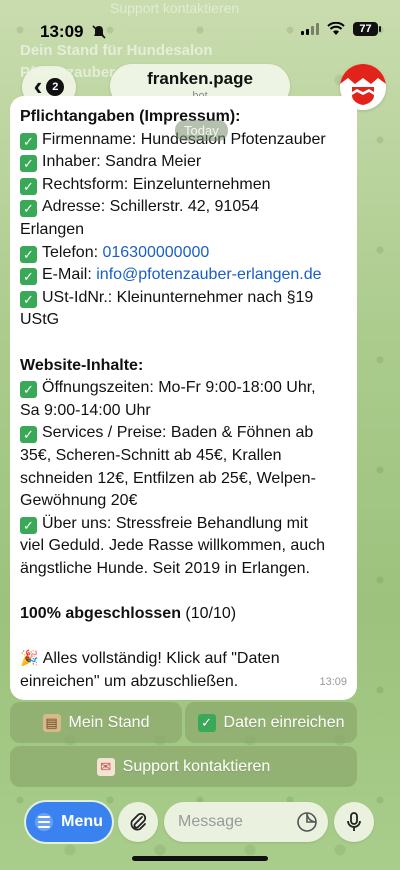 The height and width of the screenshot is (870, 400). I want to click on party-popper-icon: 🎉, so click(29, 659).